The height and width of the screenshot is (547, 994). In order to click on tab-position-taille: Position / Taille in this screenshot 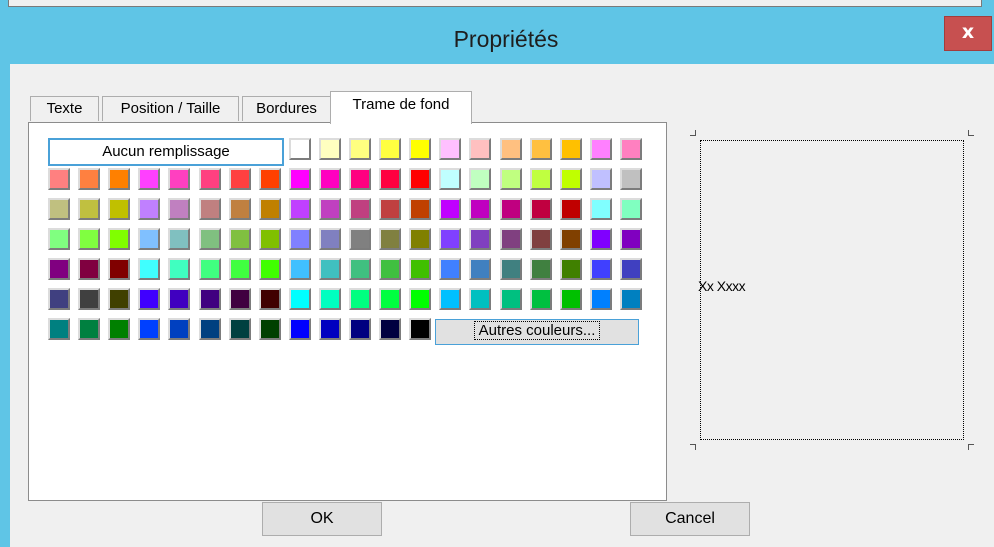, I will do `click(170, 108)`.